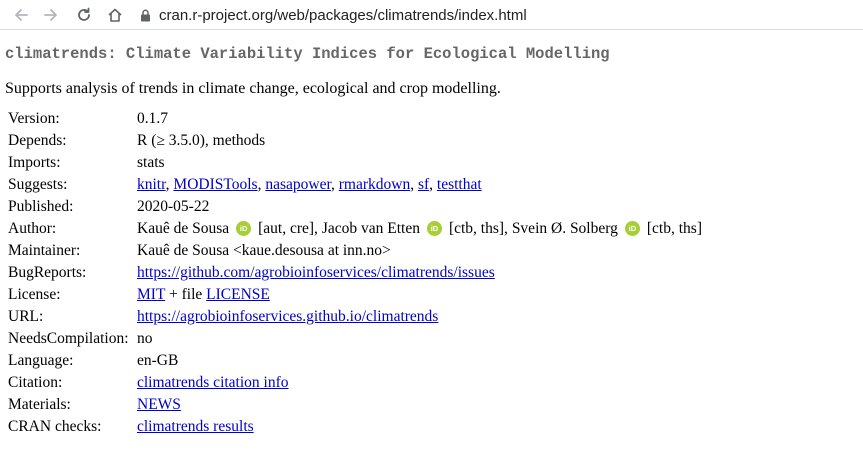  I want to click on row-materials: Materials: NEWS, so click(353, 405).